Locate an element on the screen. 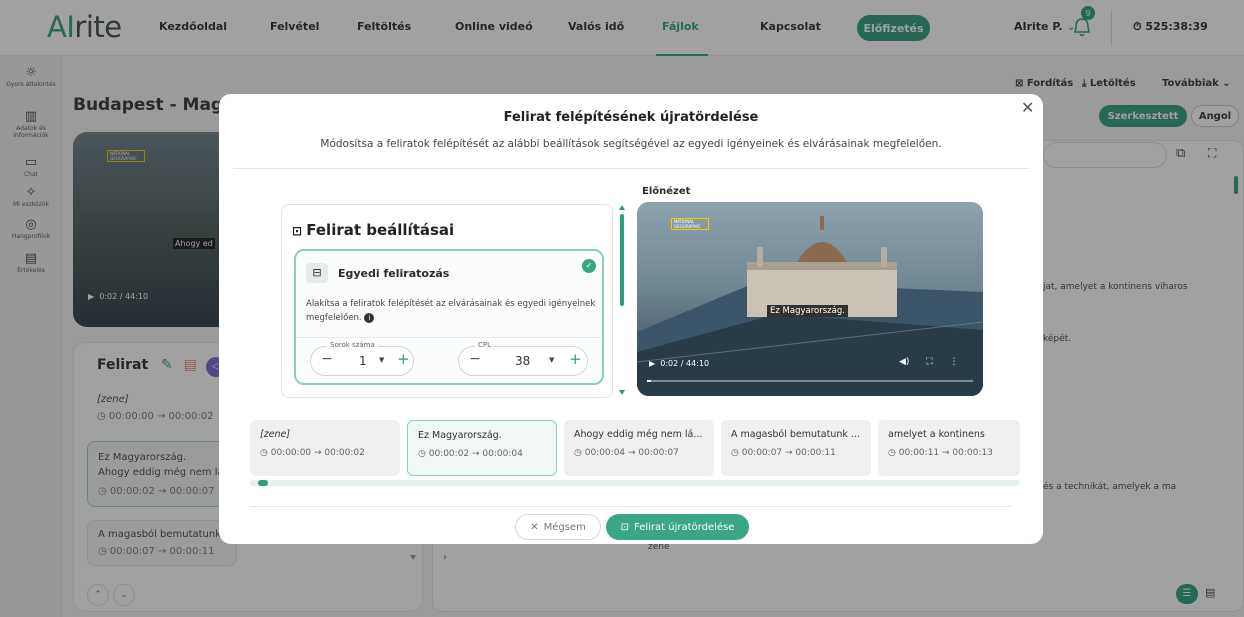  preview-label: Előnézet is located at coordinates (666, 191).